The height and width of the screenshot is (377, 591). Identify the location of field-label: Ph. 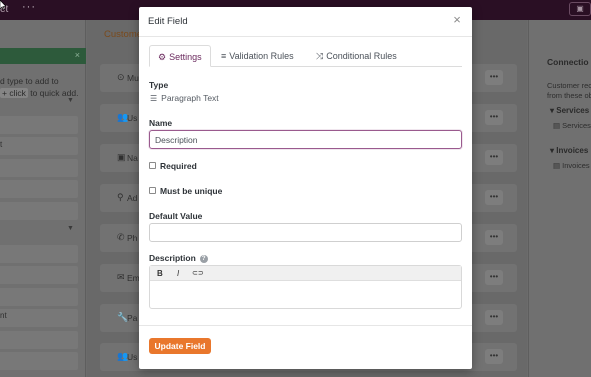
(132, 238).